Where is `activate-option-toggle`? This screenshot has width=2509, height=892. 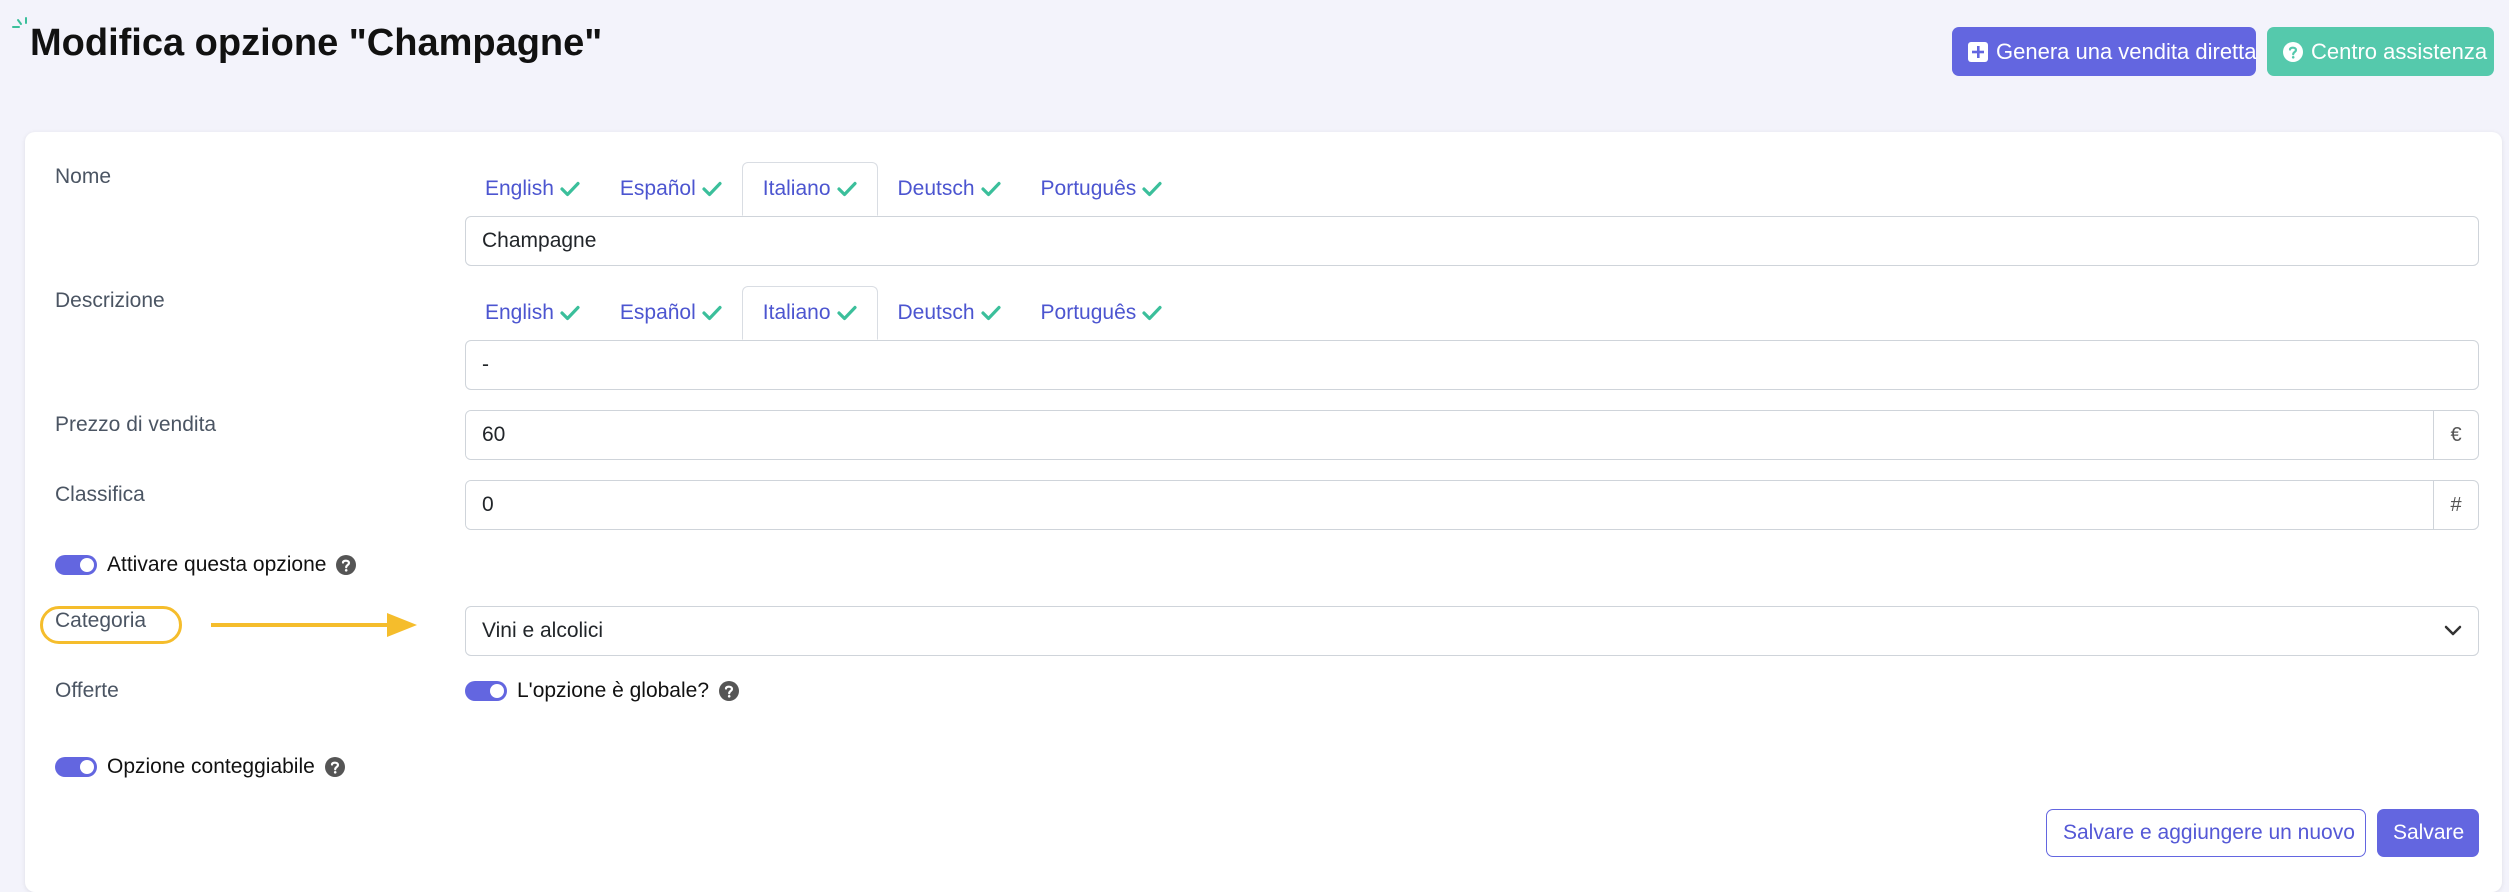 activate-option-toggle is located at coordinates (76, 565).